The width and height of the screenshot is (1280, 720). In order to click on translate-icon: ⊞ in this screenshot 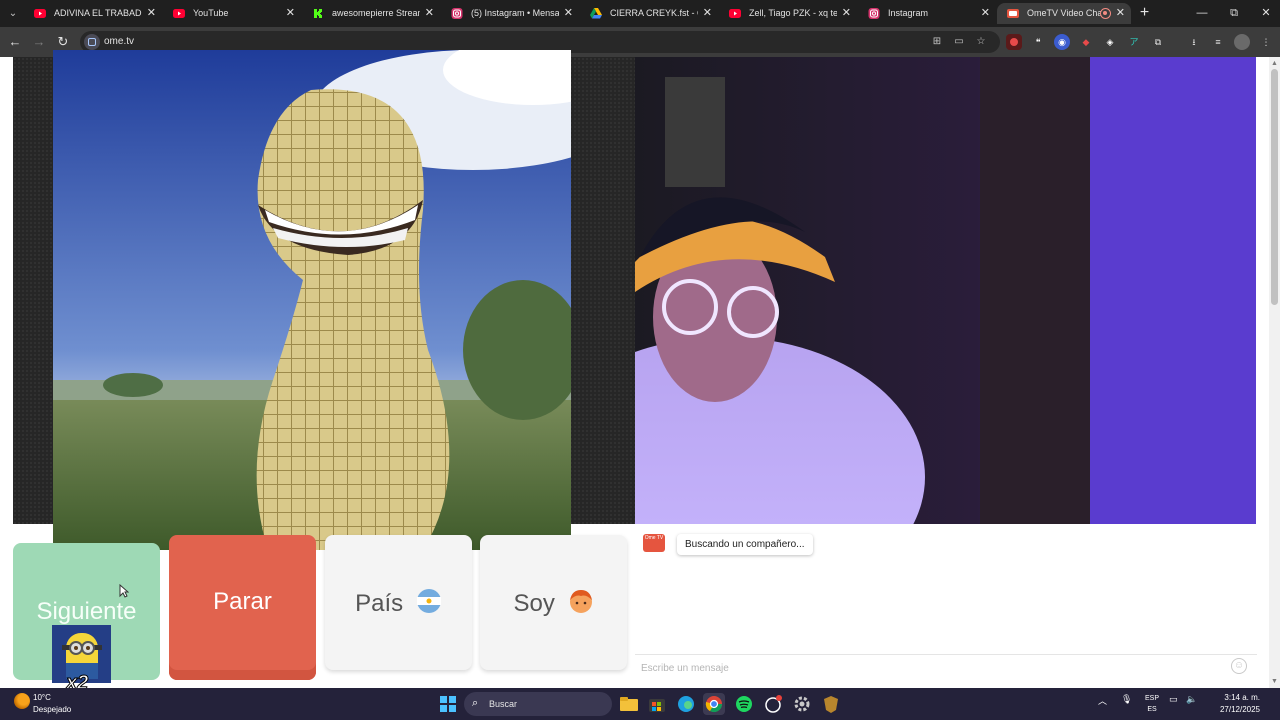, I will do `click(937, 42)`.